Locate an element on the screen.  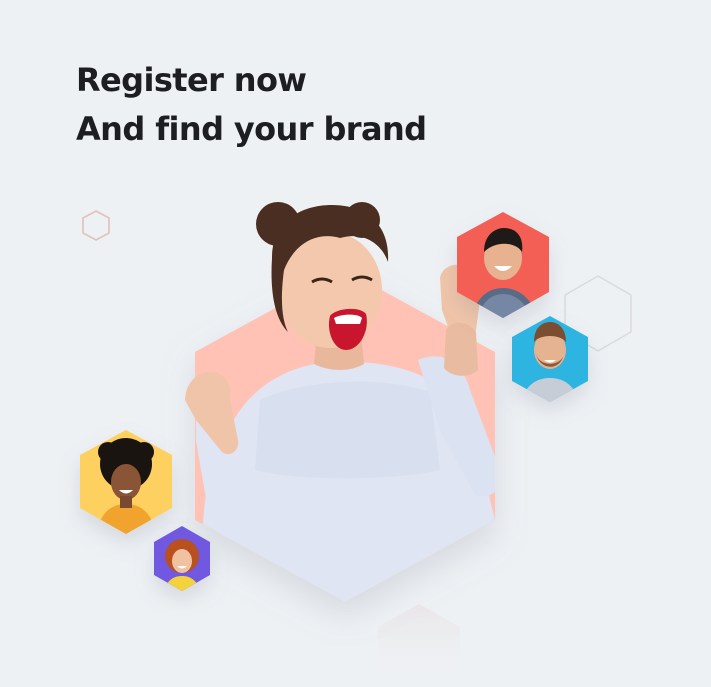
decorative-hexagon-faded is located at coordinates (419, 645).